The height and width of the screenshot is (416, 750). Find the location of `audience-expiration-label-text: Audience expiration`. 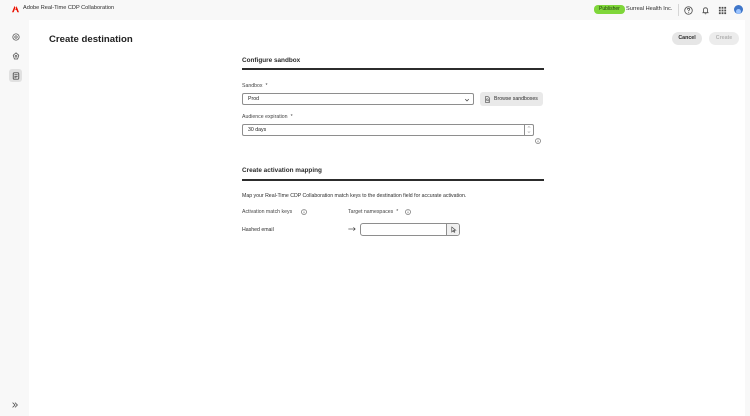

audience-expiration-label-text: Audience expiration is located at coordinates (265, 117).